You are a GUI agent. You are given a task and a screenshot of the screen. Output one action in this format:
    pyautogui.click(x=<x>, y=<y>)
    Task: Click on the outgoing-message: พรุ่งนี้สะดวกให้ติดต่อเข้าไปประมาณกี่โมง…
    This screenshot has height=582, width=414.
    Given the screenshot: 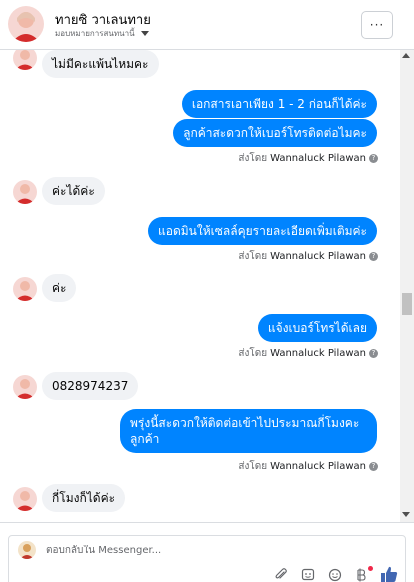 What is the action you would take?
    pyautogui.click(x=248, y=431)
    